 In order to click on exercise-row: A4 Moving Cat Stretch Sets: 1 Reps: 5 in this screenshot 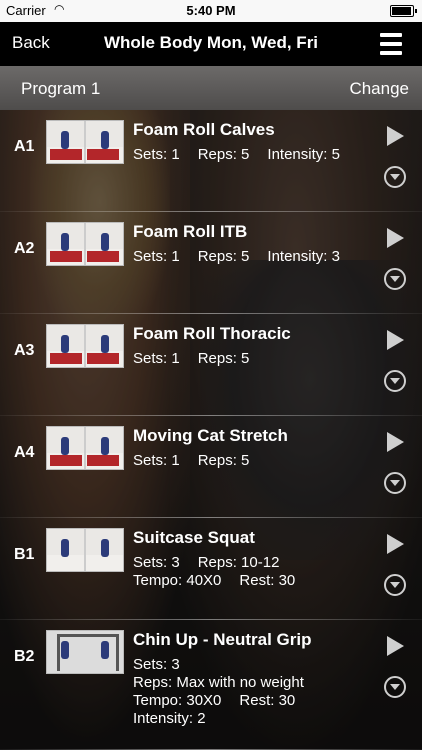, I will do `click(211, 467)`.